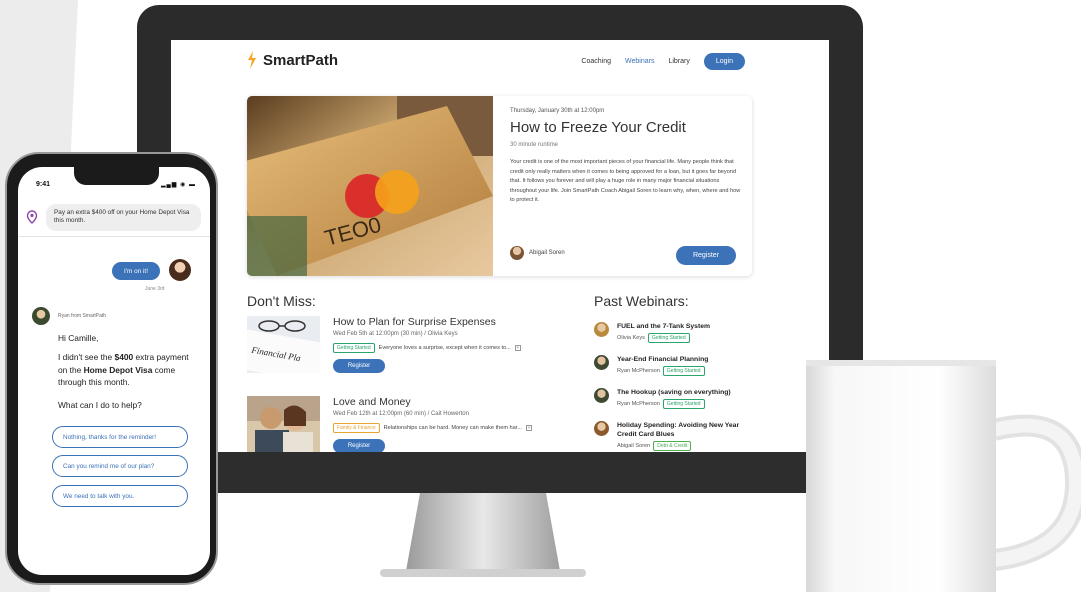 Image resolution: width=1081 pixels, height=592 pixels. I want to click on status-time: 9:41, so click(43, 184).